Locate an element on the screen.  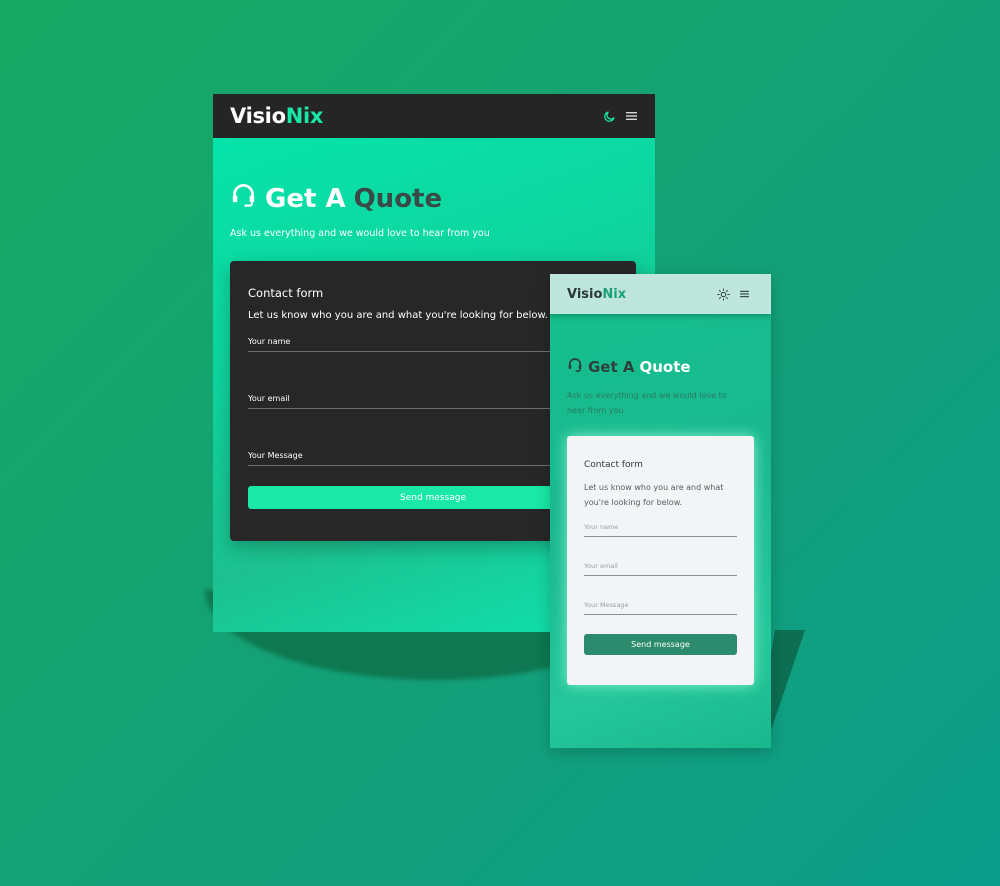
message-input: Your Message is located at coordinates (660, 608).